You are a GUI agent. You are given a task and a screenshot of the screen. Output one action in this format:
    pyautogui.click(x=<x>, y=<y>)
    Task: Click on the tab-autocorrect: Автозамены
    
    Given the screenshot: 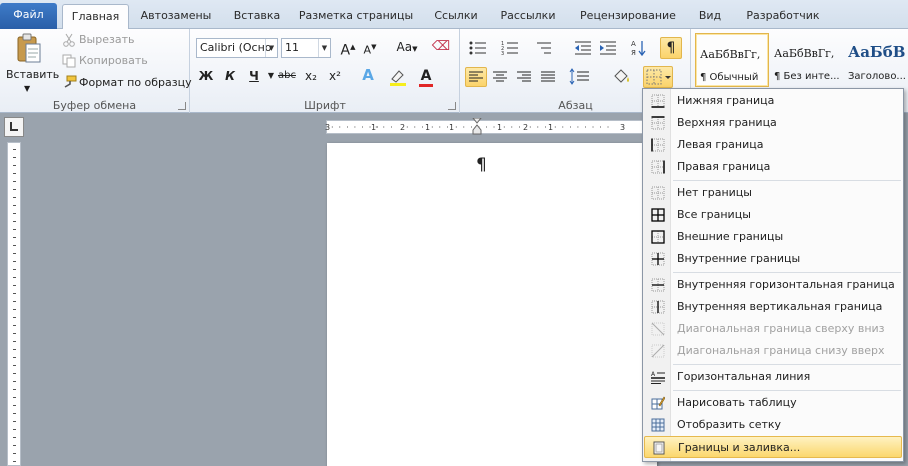 What is the action you would take?
    pyautogui.click(x=176, y=16)
    